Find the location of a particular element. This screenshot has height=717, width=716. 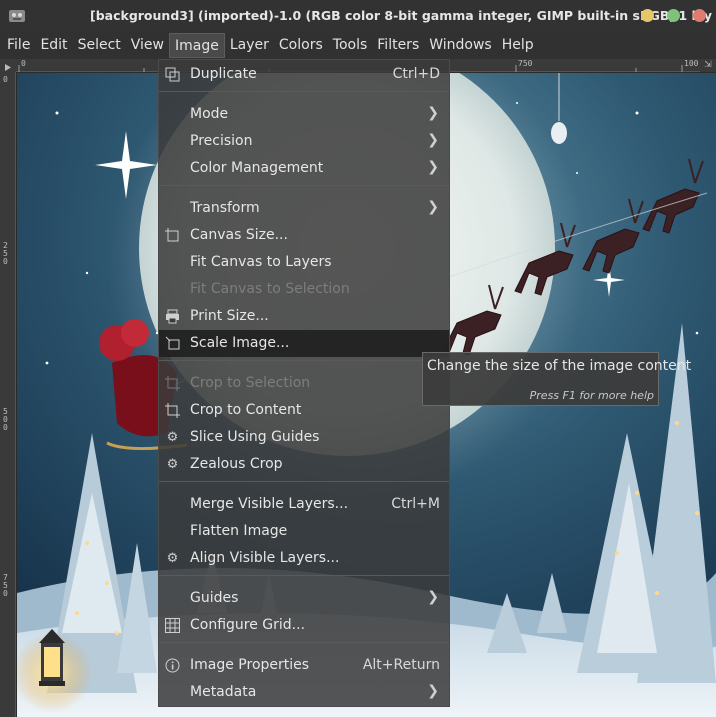

ruler-label-0: 0 is located at coordinates (23, 63).